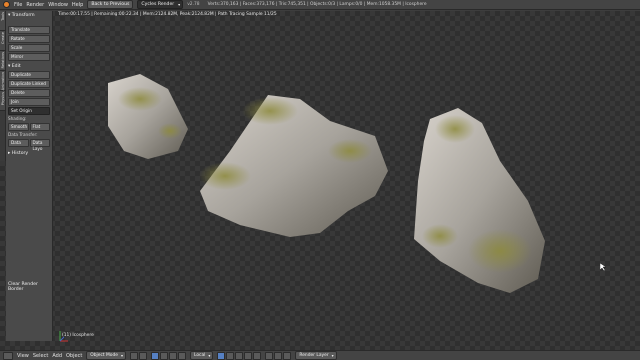 Image resolution: width=640 pixels, height=360 pixels. What do you see at coordinates (2, 41) in the screenshot?
I see `tab-create: Create` at bounding box center [2, 41].